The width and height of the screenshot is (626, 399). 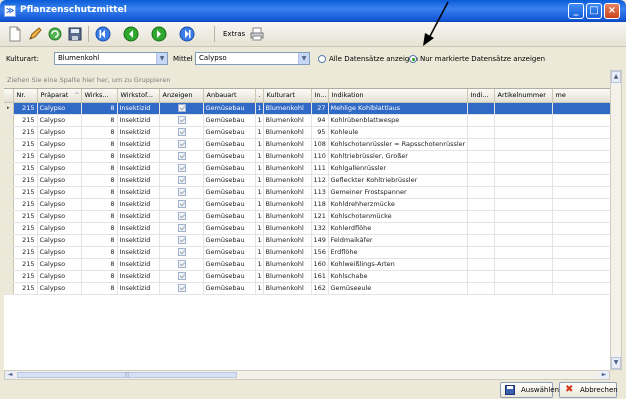 I want to click on title-bar: ≫ Pflanzenschutzmittel _ □ ×, so click(x=313, y=11).